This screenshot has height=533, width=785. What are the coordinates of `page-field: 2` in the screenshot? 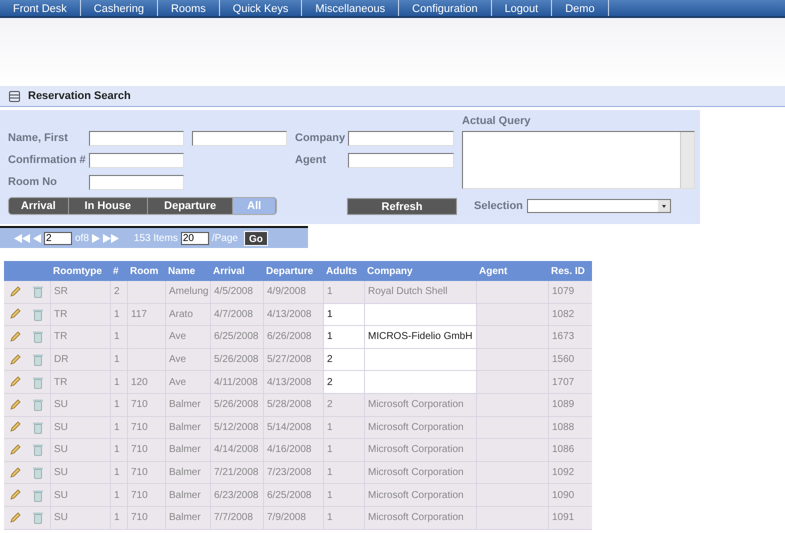 It's located at (58, 238).